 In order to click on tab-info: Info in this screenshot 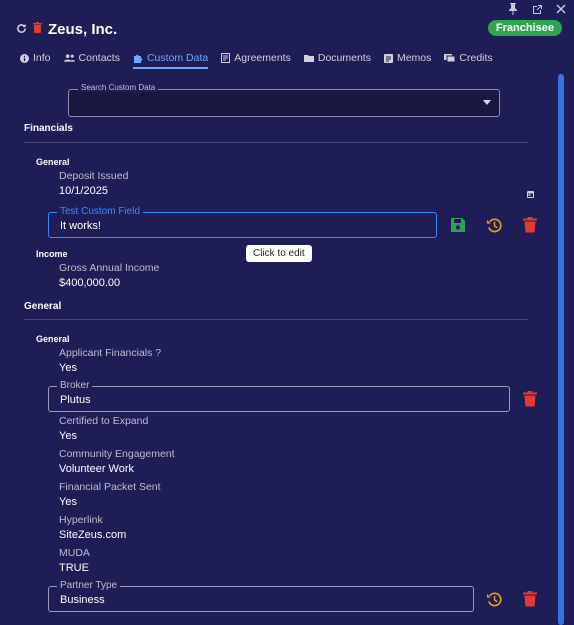, I will do `click(35, 58)`.